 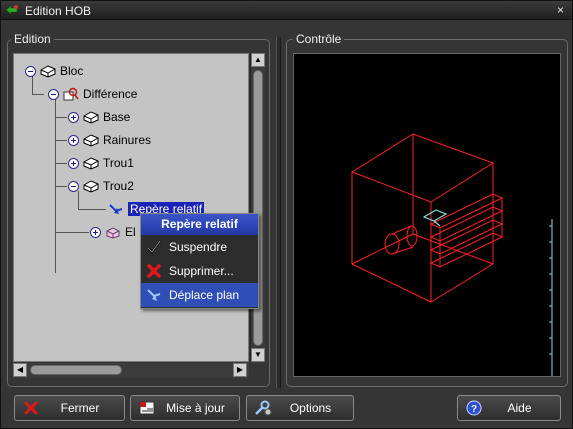 I want to click on fermer-button: Fermer, so click(x=69, y=408).